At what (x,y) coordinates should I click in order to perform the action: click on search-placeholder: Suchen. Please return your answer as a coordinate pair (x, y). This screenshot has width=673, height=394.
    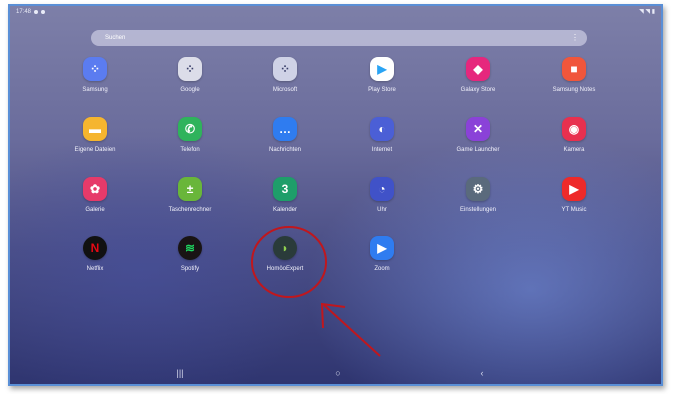
    Looking at the image, I should click on (115, 38).